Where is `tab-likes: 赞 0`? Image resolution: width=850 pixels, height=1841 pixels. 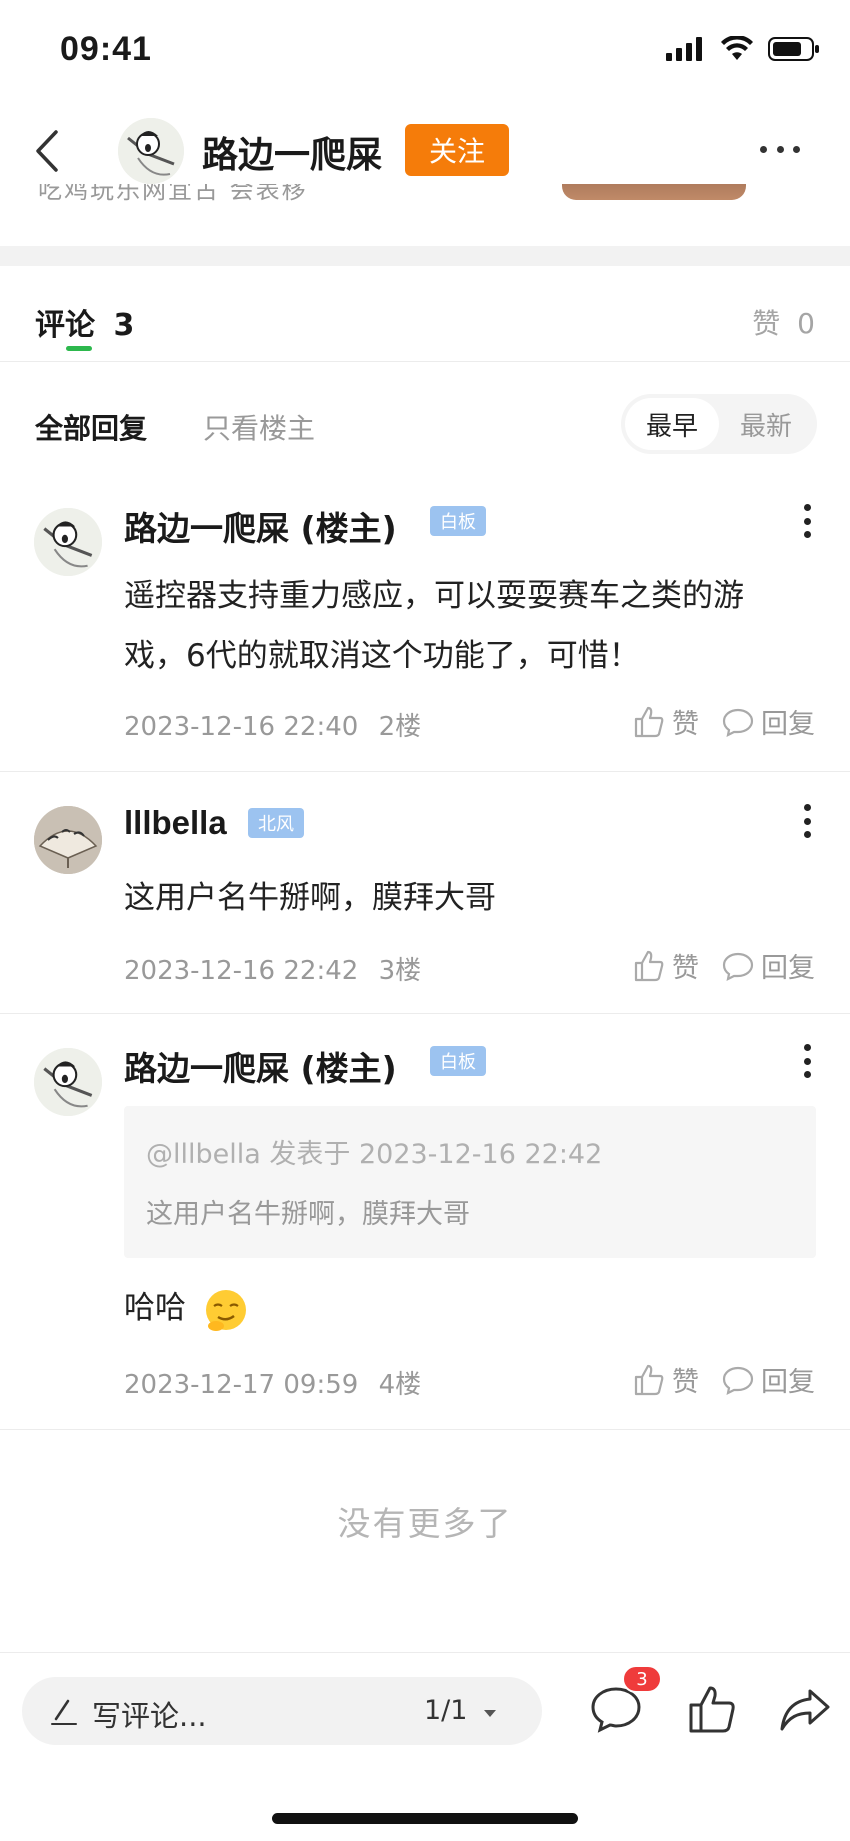 tab-likes: 赞 0 is located at coordinates (783, 322).